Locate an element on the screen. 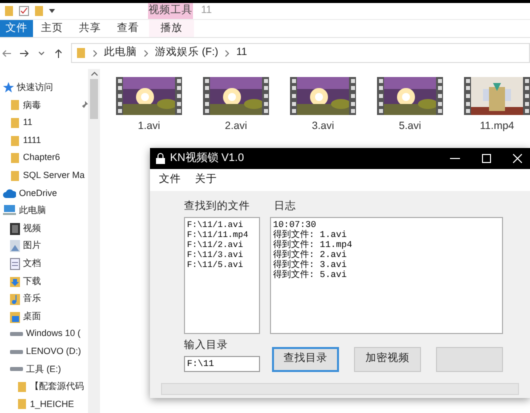  download-icon is located at coordinates (15, 281).